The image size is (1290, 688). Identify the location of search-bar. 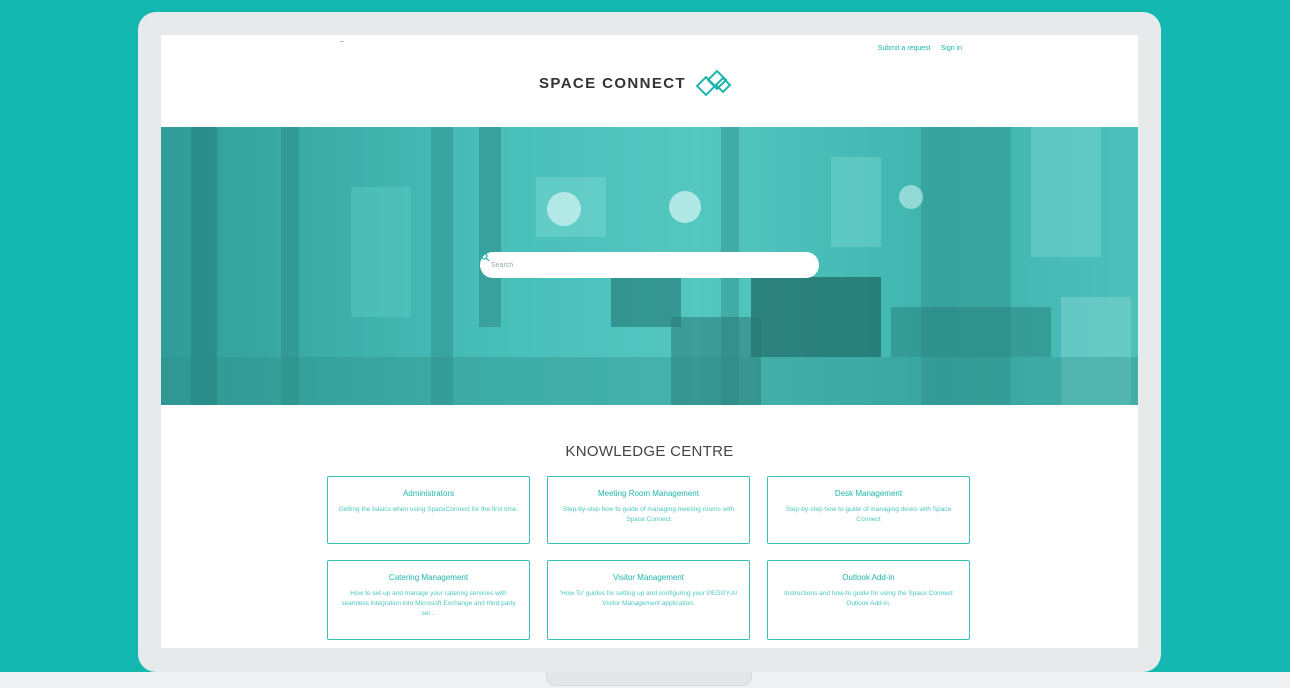
(649, 265).